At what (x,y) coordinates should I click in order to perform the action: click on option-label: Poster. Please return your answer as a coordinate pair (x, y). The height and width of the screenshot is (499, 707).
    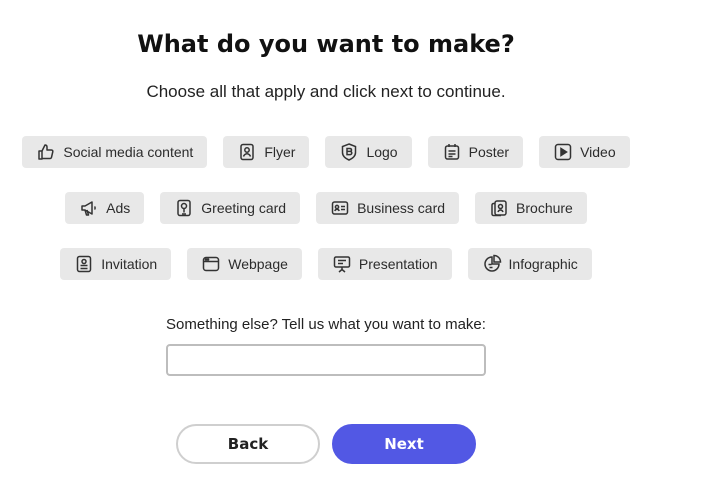
    Looking at the image, I should click on (489, 152).